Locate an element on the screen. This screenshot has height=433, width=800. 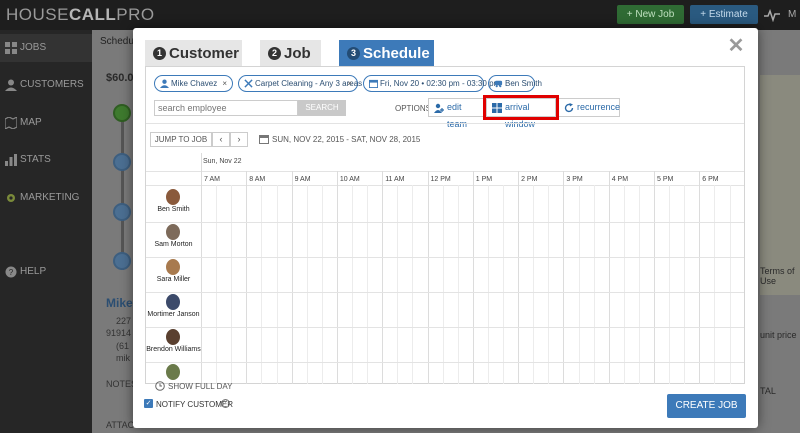
chip-job: Carpet Cleaning - Any 3 areas × is located at coordinates (300, 83).